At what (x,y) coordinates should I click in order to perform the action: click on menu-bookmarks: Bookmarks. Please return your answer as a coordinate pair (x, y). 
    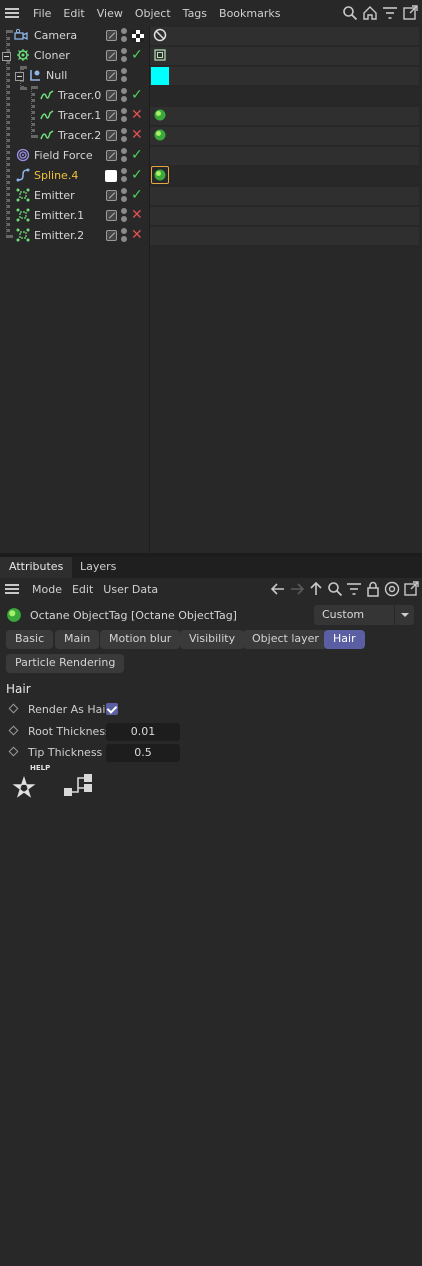
    Looking at the image, I should click on (249, 13).